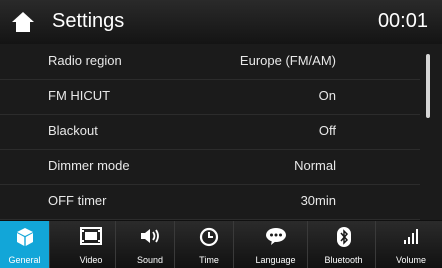  Describe the element at coordinates (77, 200) in the screenshot. I see `setting-label: OFF timer` at that location.